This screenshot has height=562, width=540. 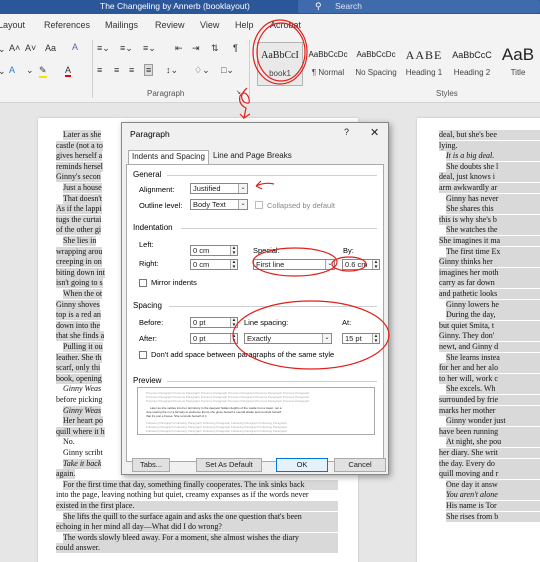 I want to click on tab-references: References, so click(x=67, y=25).